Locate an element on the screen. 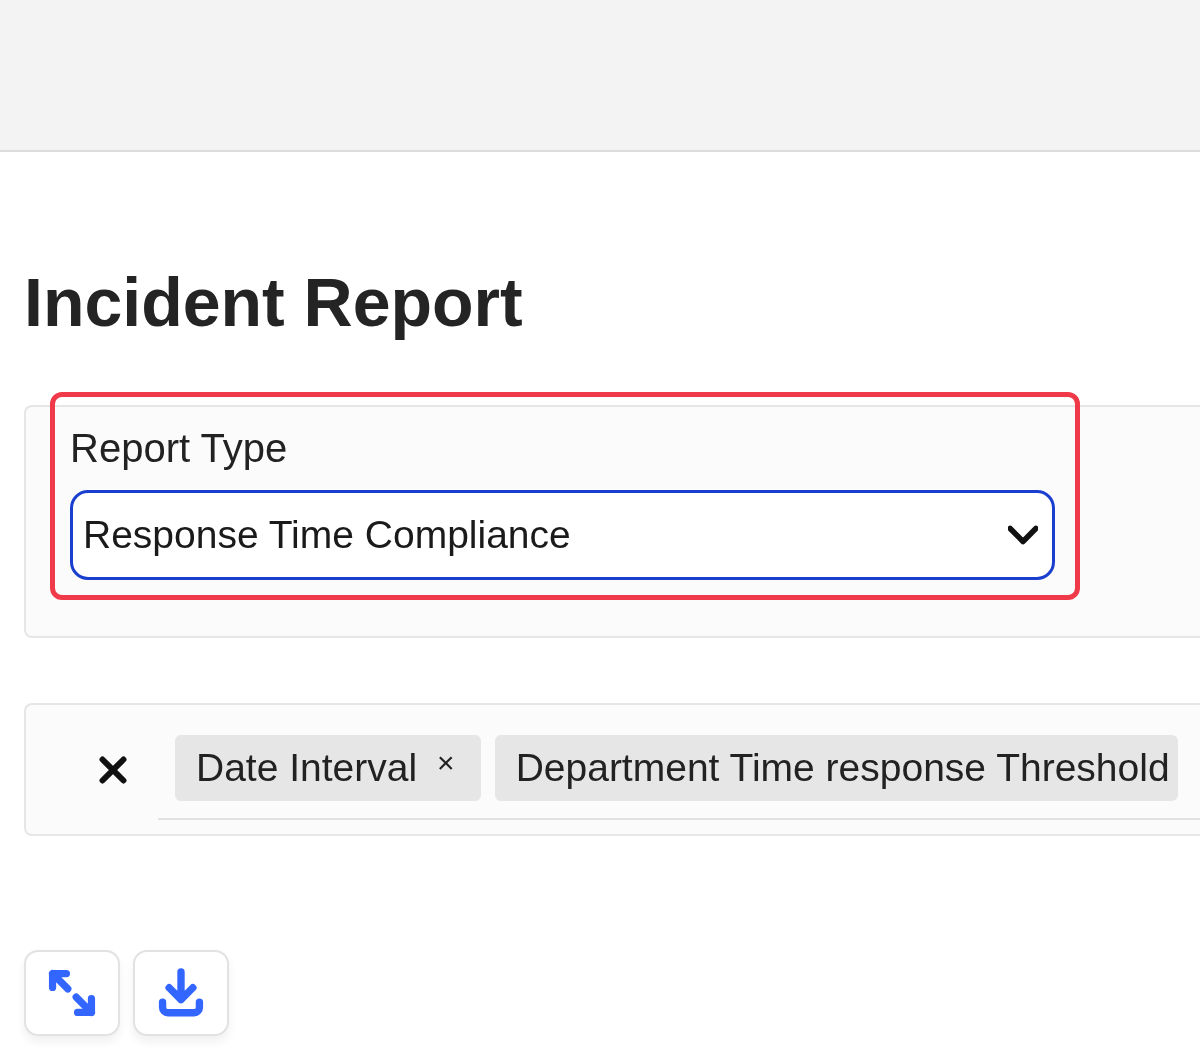  chip-remove-button: × is located at coordinates (446, 763).